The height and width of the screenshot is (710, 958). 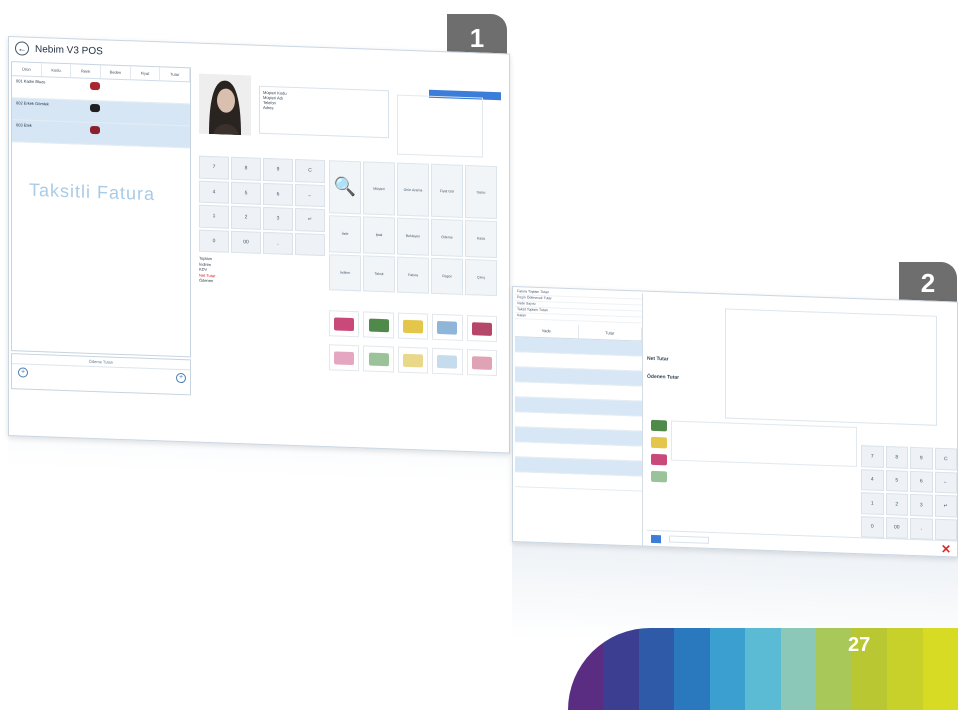 What do you see at coordinates (56, 70) in the screenshot?
I see `column-header: Kodu` at bounding box center [56, 70].